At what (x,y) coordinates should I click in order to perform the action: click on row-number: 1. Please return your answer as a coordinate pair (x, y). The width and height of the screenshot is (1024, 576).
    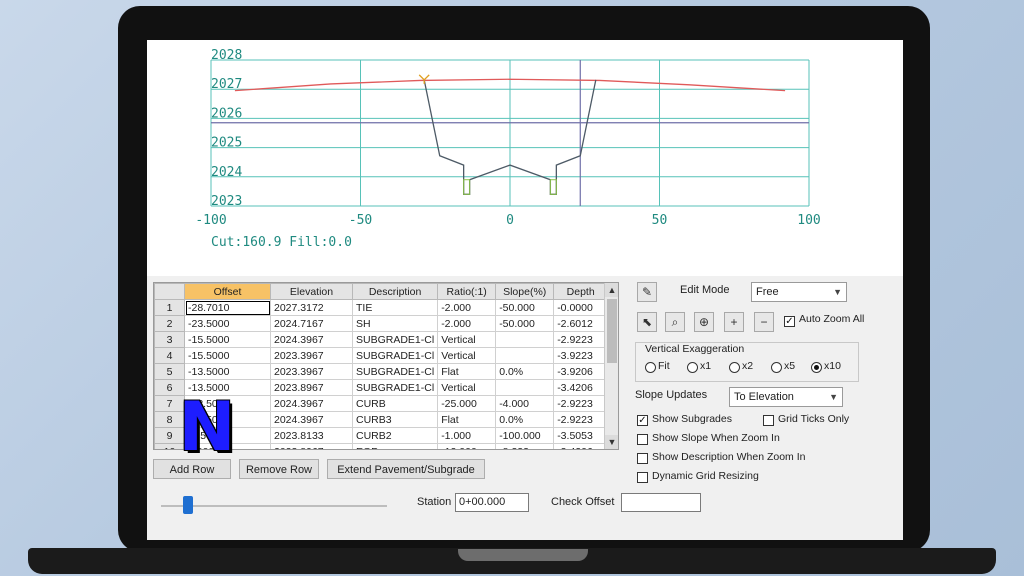
    Looking at the image, I should click on (169, 307).